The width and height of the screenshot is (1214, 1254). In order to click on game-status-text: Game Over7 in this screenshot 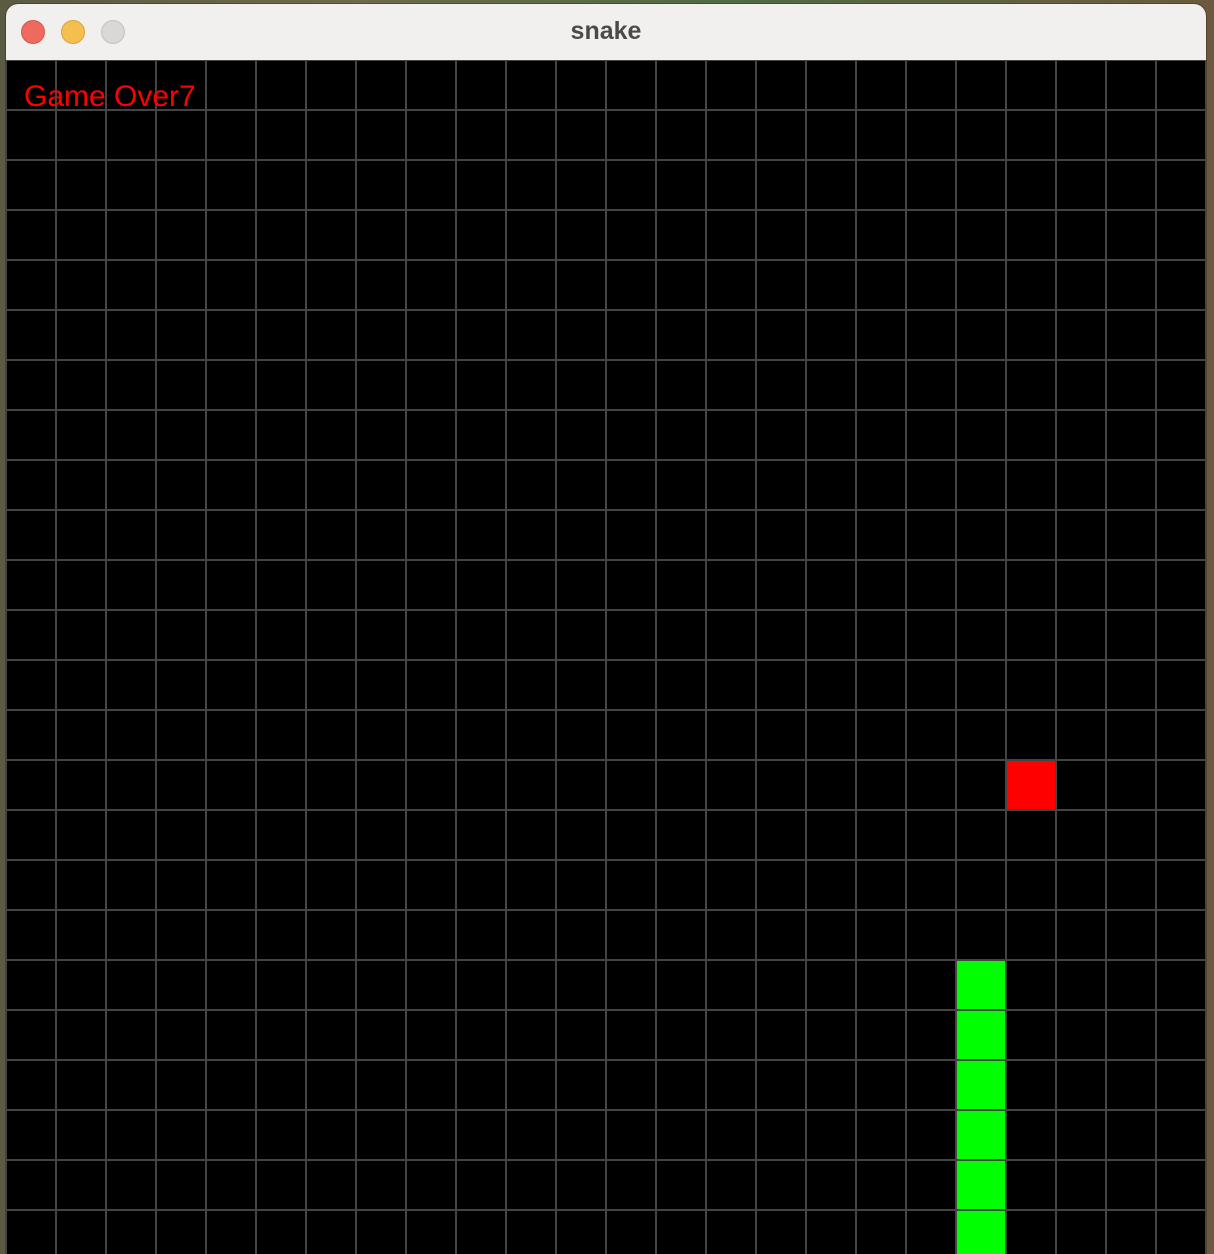, I will do `click(110, 97)`.